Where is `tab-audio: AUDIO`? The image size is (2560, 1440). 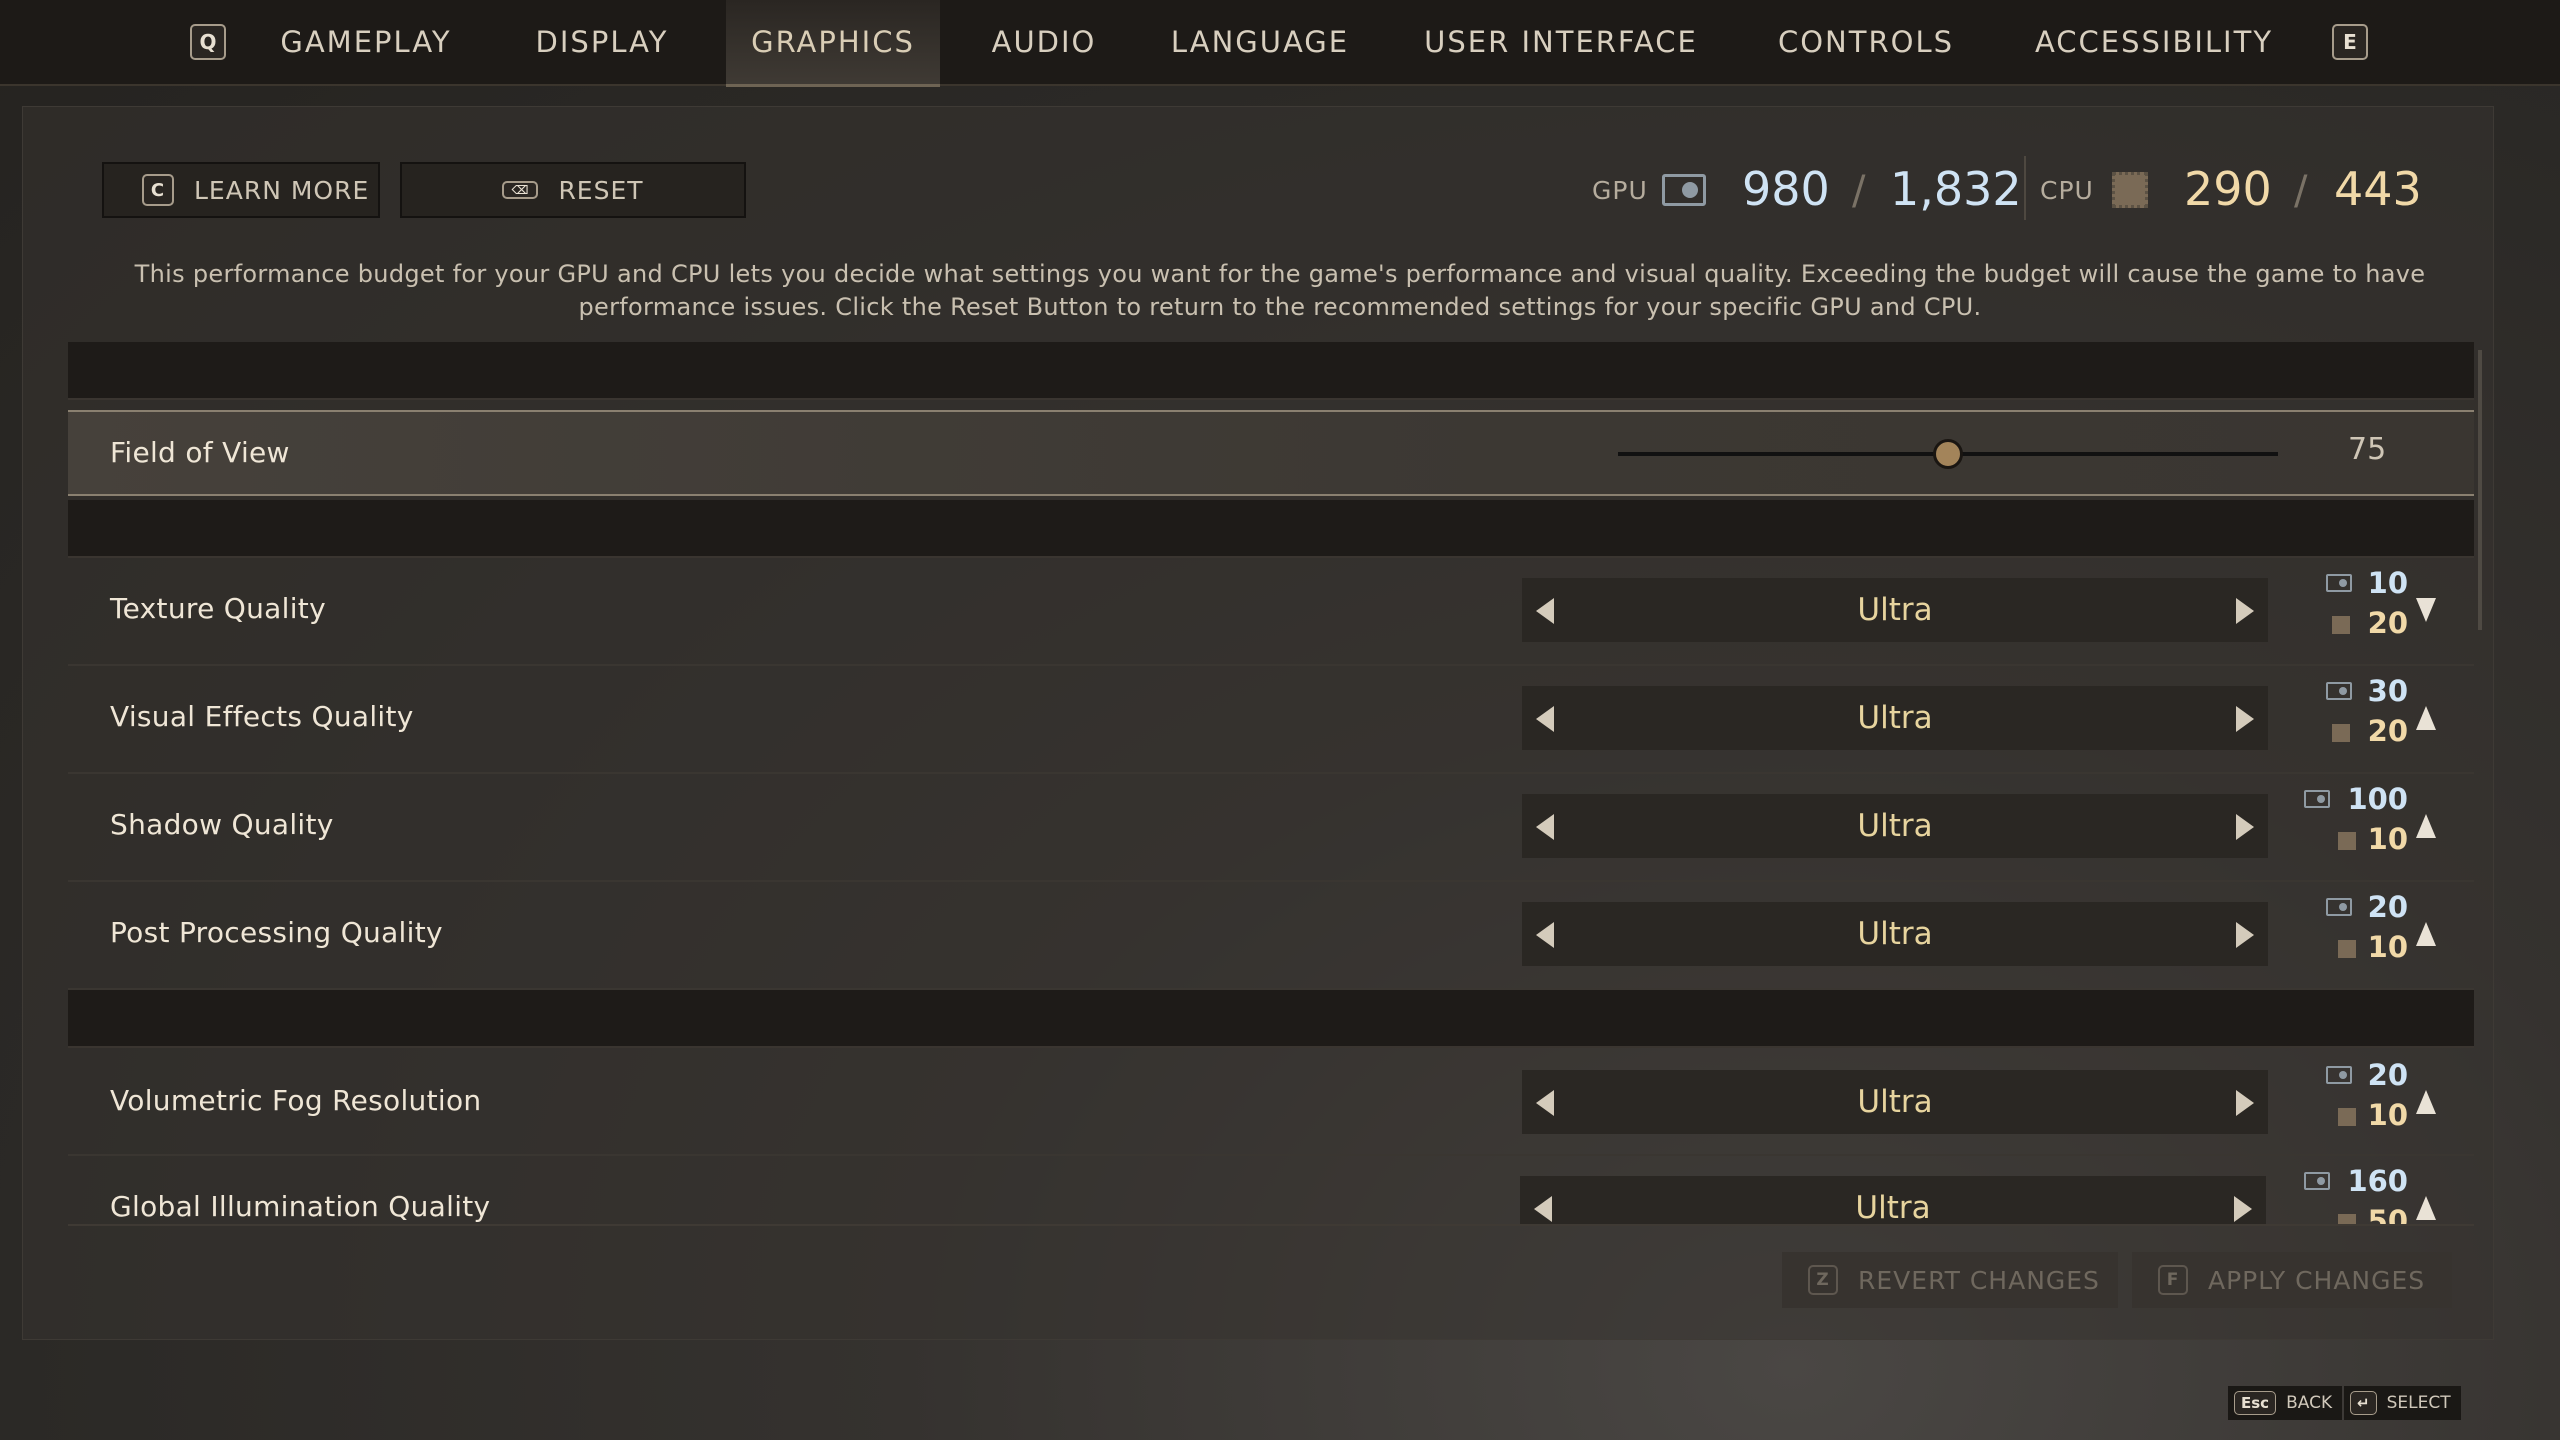
tab-audio: AUDIO is located at coordinates (1044, 42).